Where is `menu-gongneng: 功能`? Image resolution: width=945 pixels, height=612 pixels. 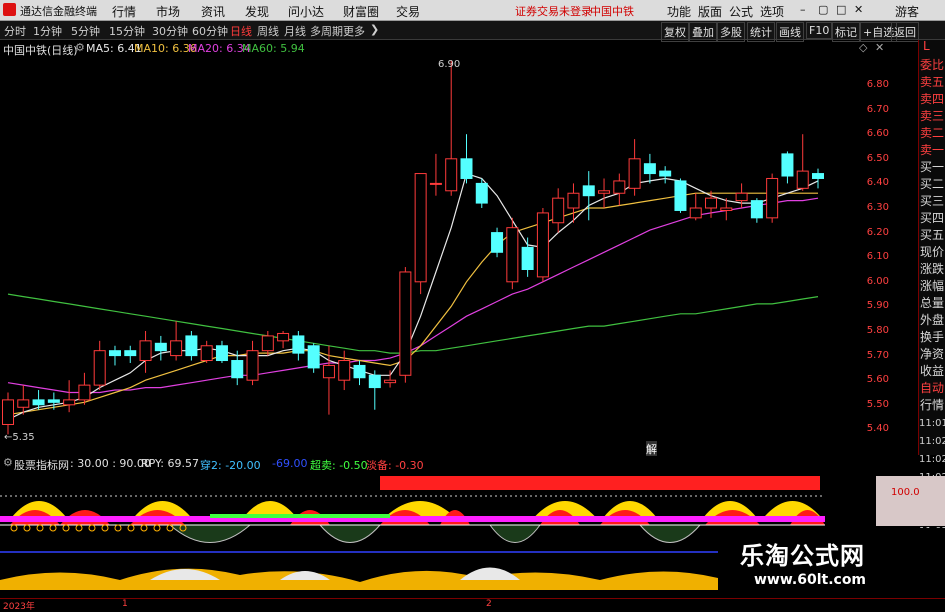 menu-gongneng: 功能 is located at coordinates (679, 11).